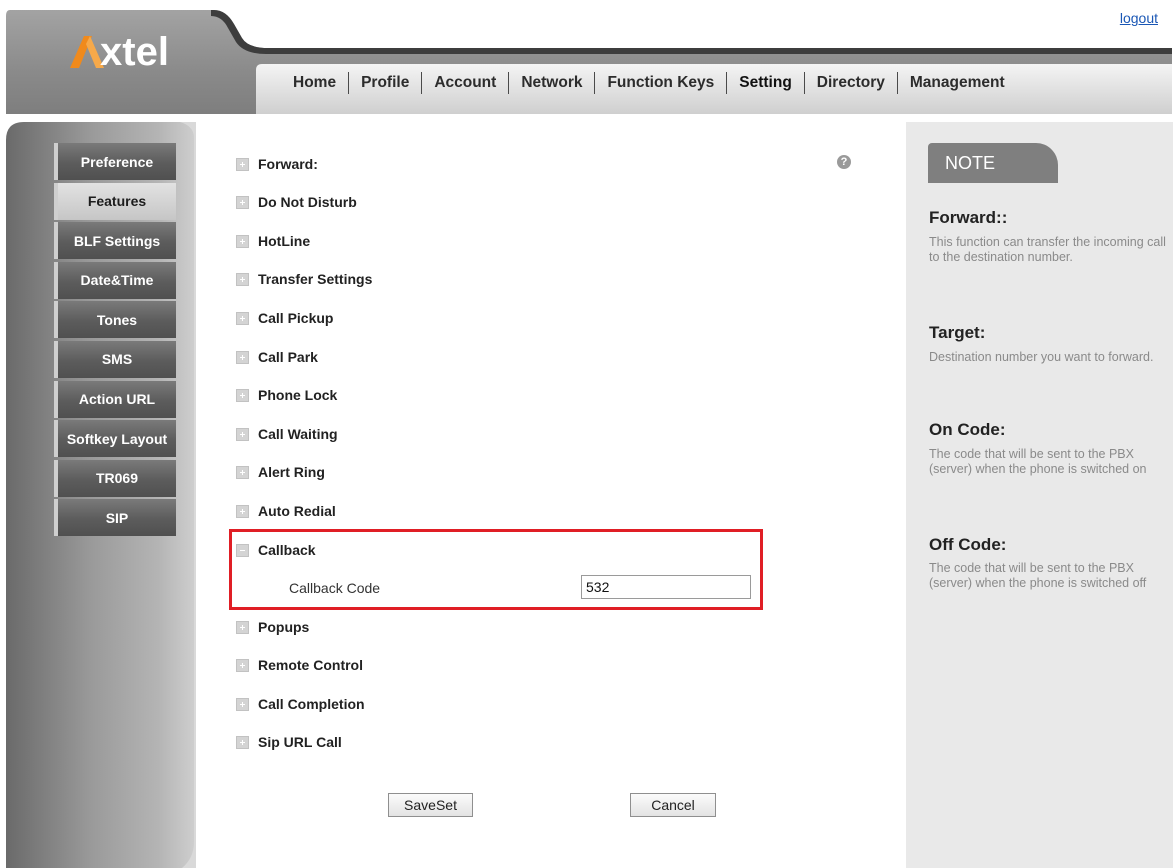 The width and height of the screenshot is (1173, 868). What do you see at coordinates (851, 83) in the screenshot?
I see `nav-directory: Directory` at bounding box center [851, 83].